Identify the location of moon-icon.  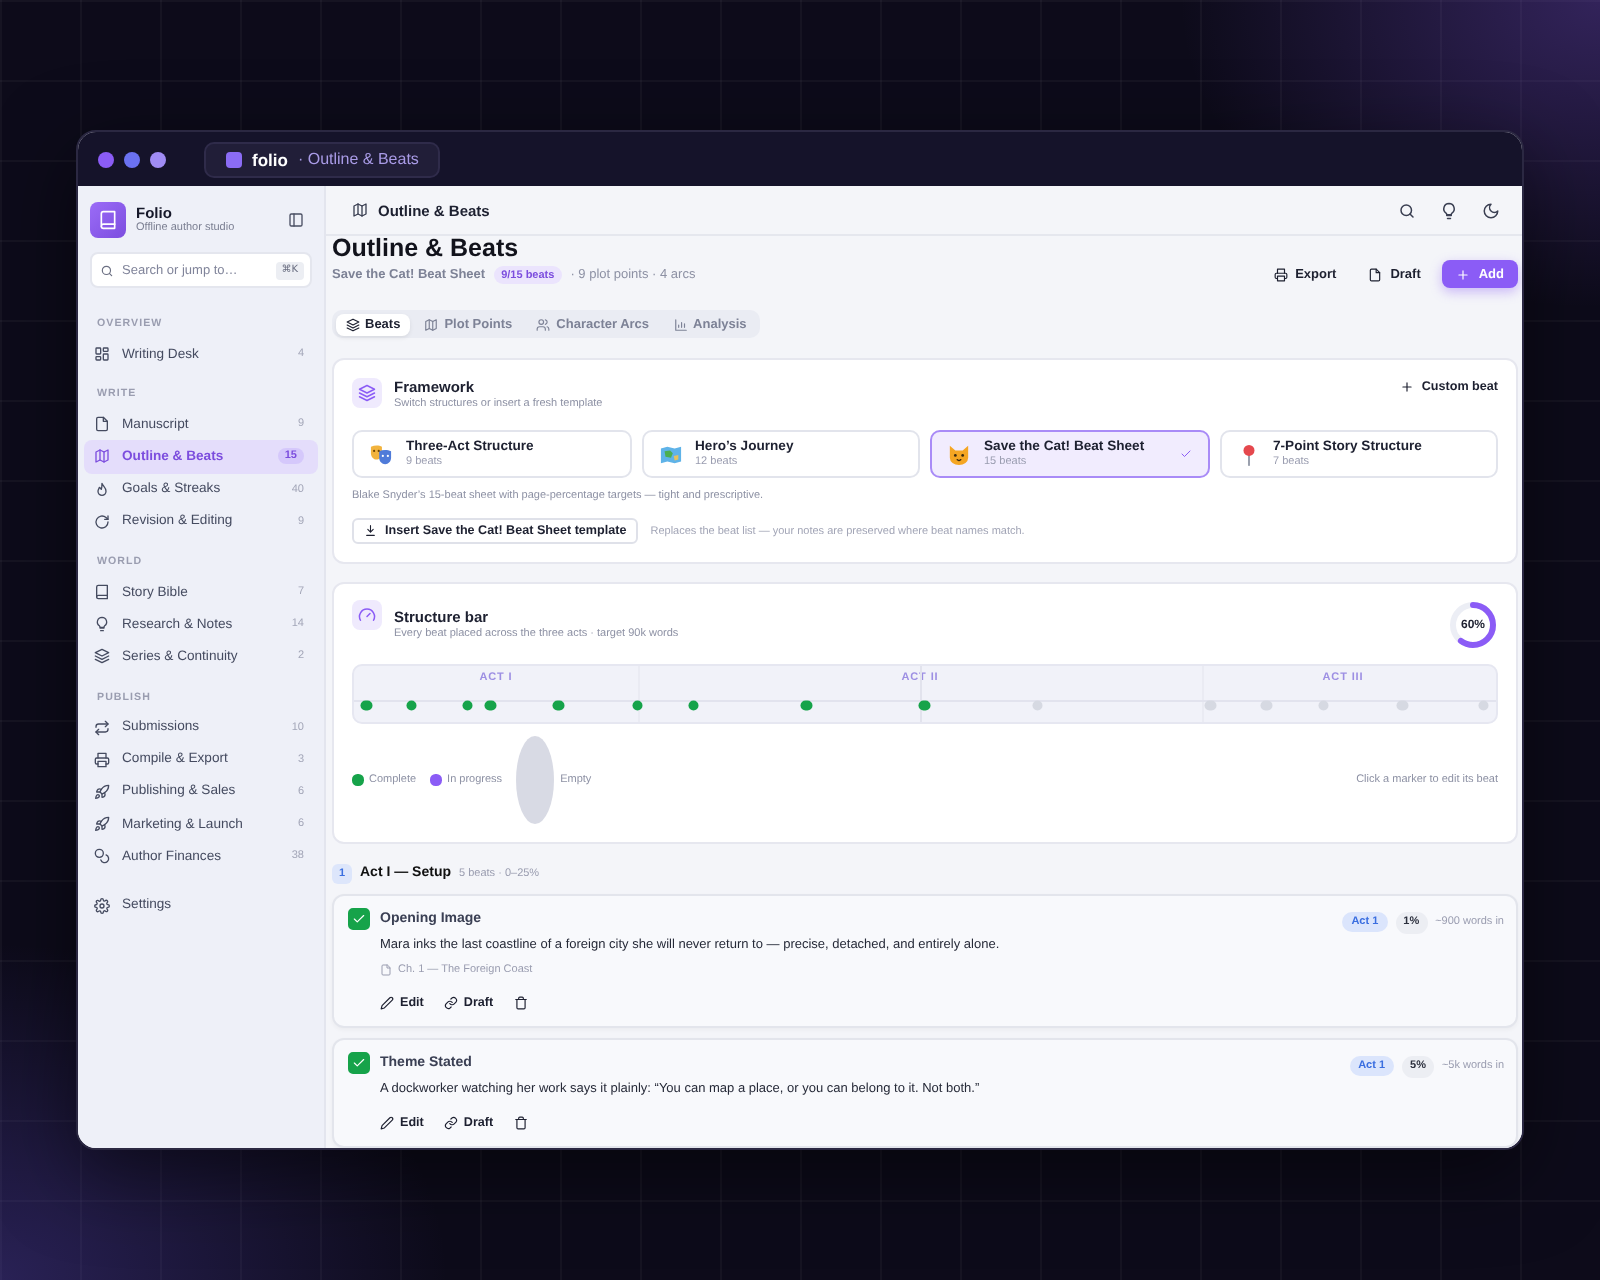
(1490, 210).